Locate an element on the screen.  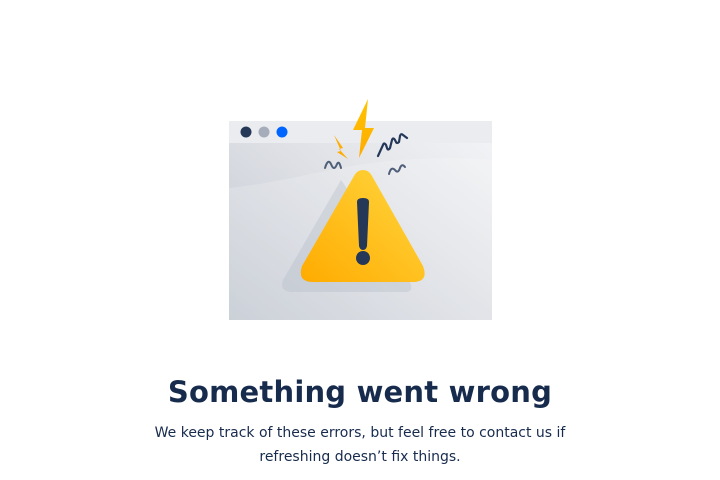
window-dot-dark is located at coordinates (246, 132).